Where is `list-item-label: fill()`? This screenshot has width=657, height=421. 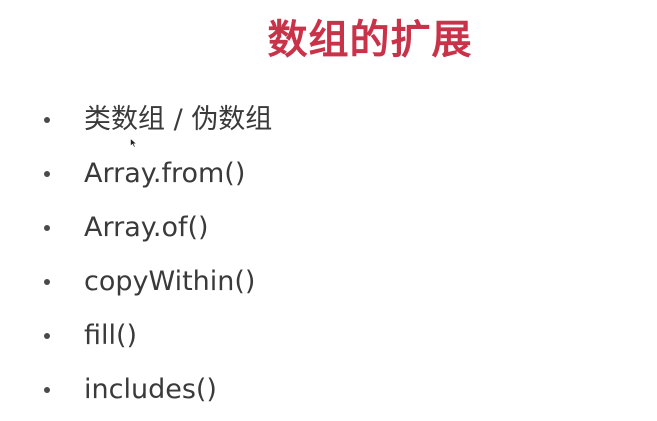 list-item-label: fill() is located at coordinates (111, 335).